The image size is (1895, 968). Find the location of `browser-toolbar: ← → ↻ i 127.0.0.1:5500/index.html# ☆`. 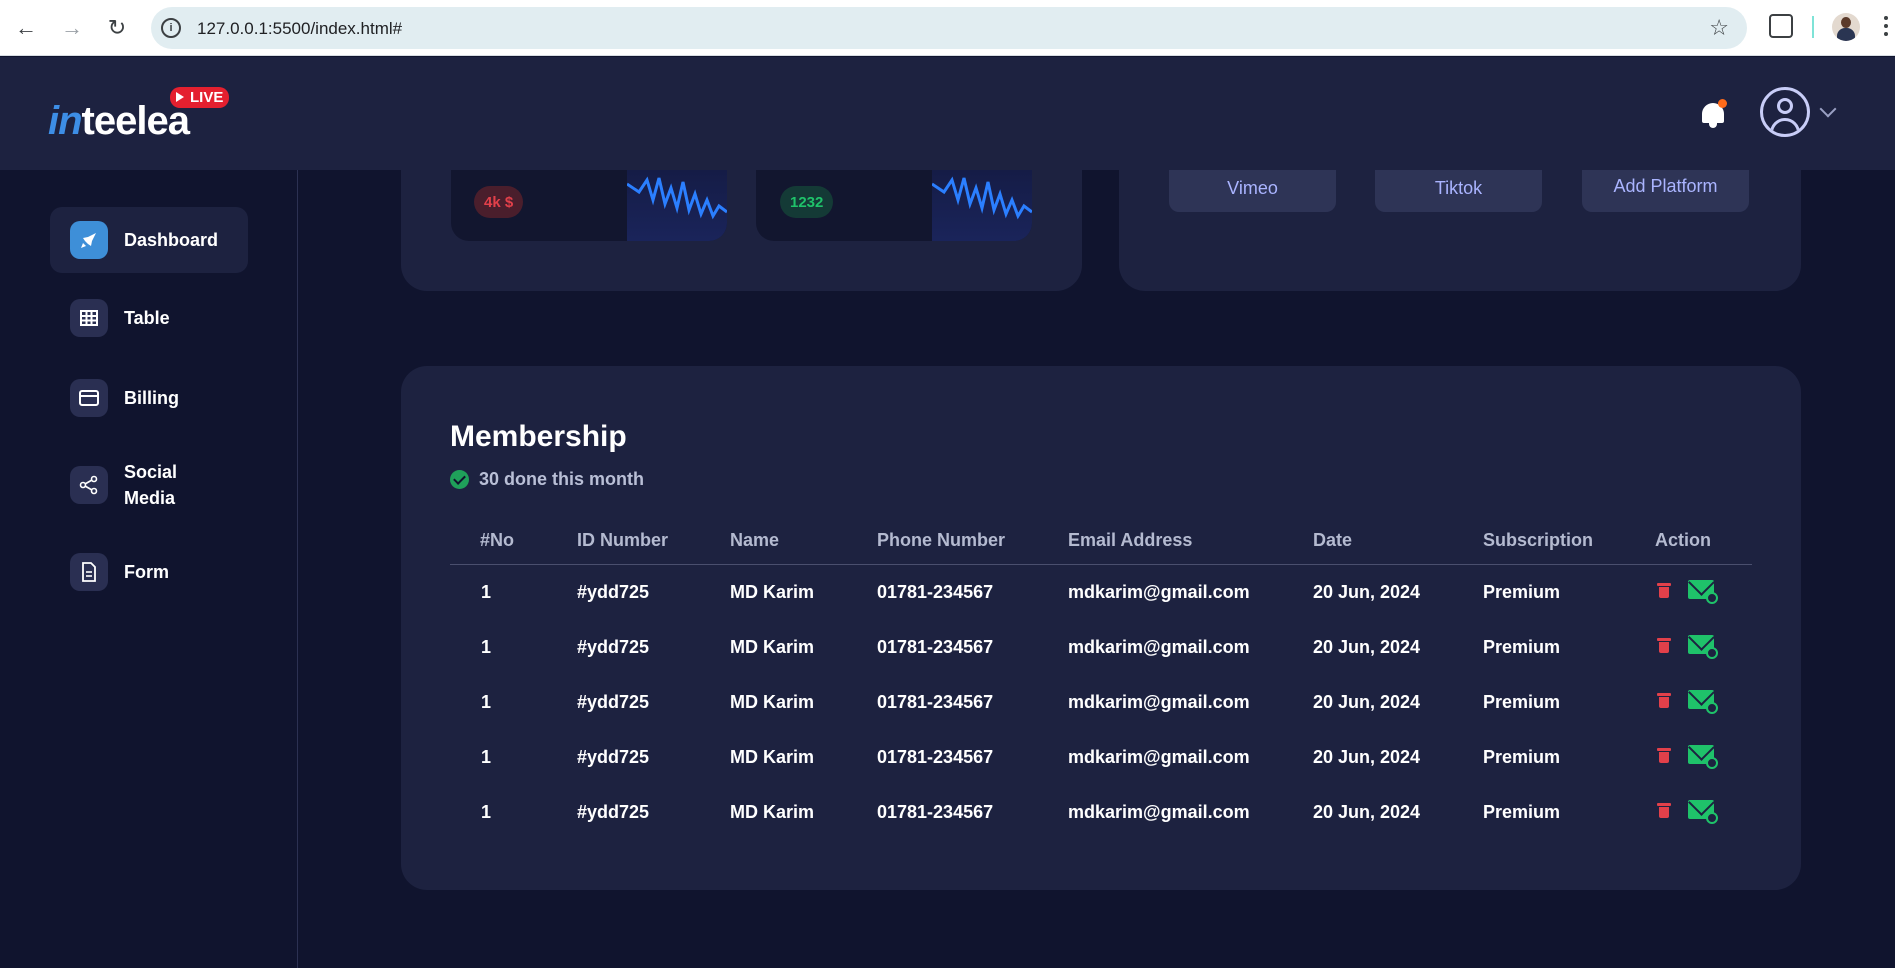

browser-toolbar: ← → ↻ i 127.0.0.1:5500/index.html# ☆ is located at coordinates (947, 28).